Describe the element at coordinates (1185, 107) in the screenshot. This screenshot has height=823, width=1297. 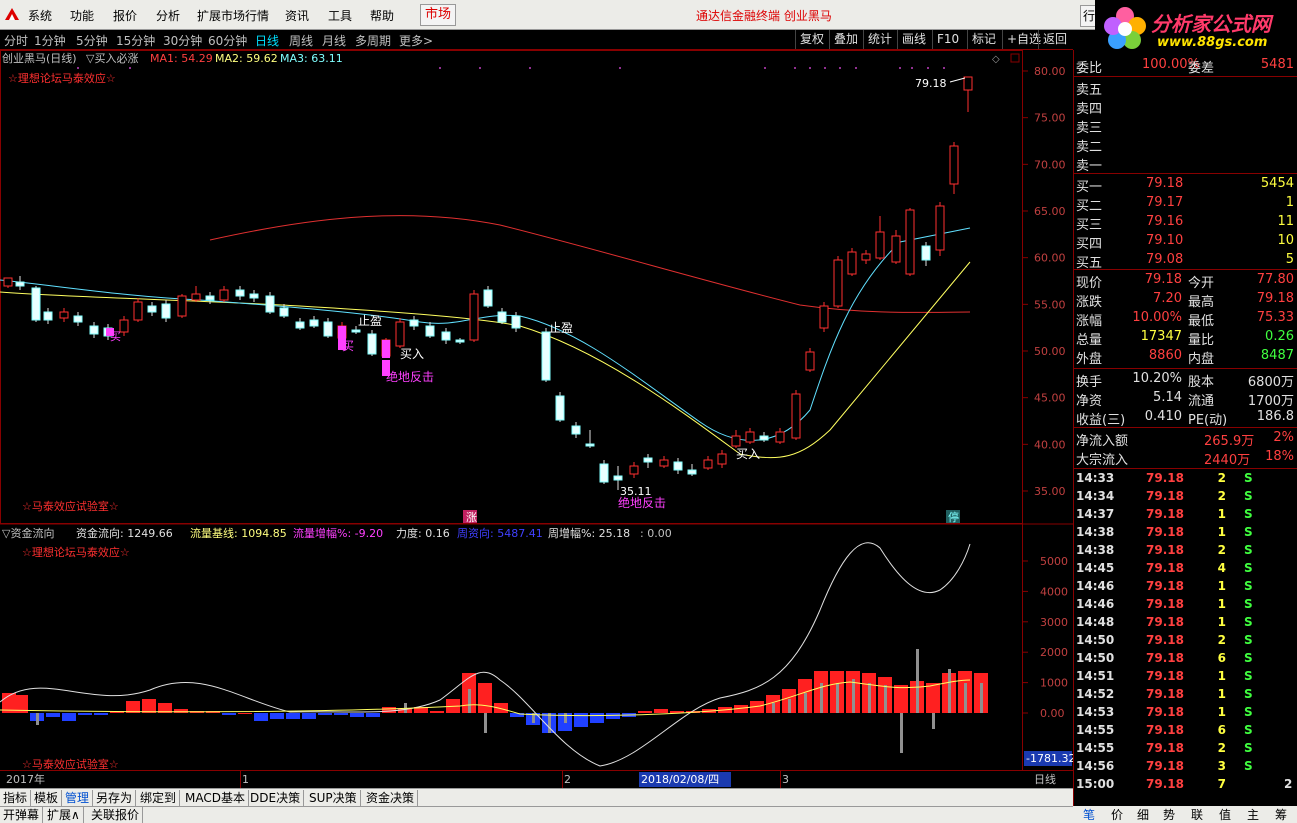
I see `sell4-row: 卖四` at that location.